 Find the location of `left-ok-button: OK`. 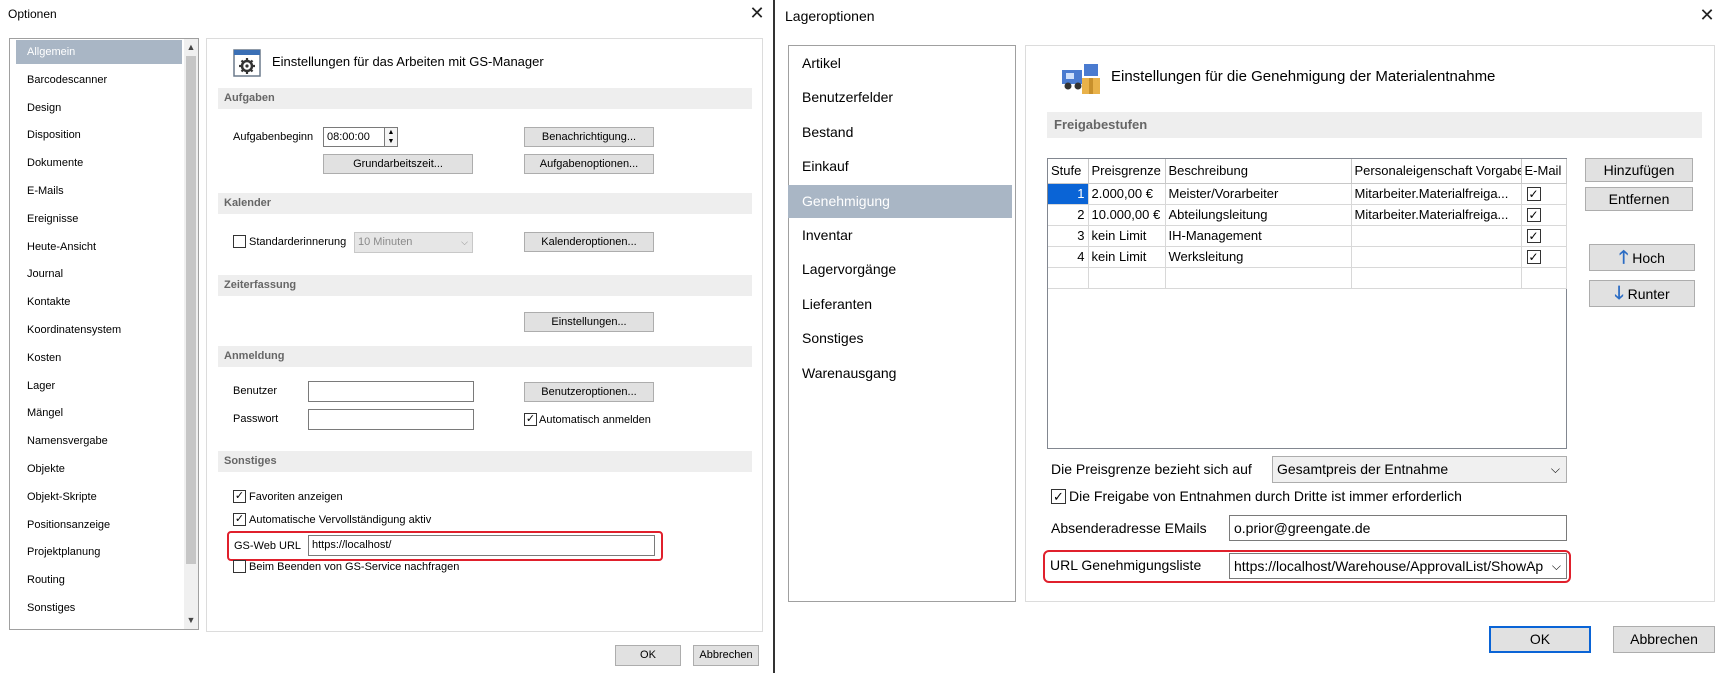

left-ok-button: OK is located at coordinates (648, 655).